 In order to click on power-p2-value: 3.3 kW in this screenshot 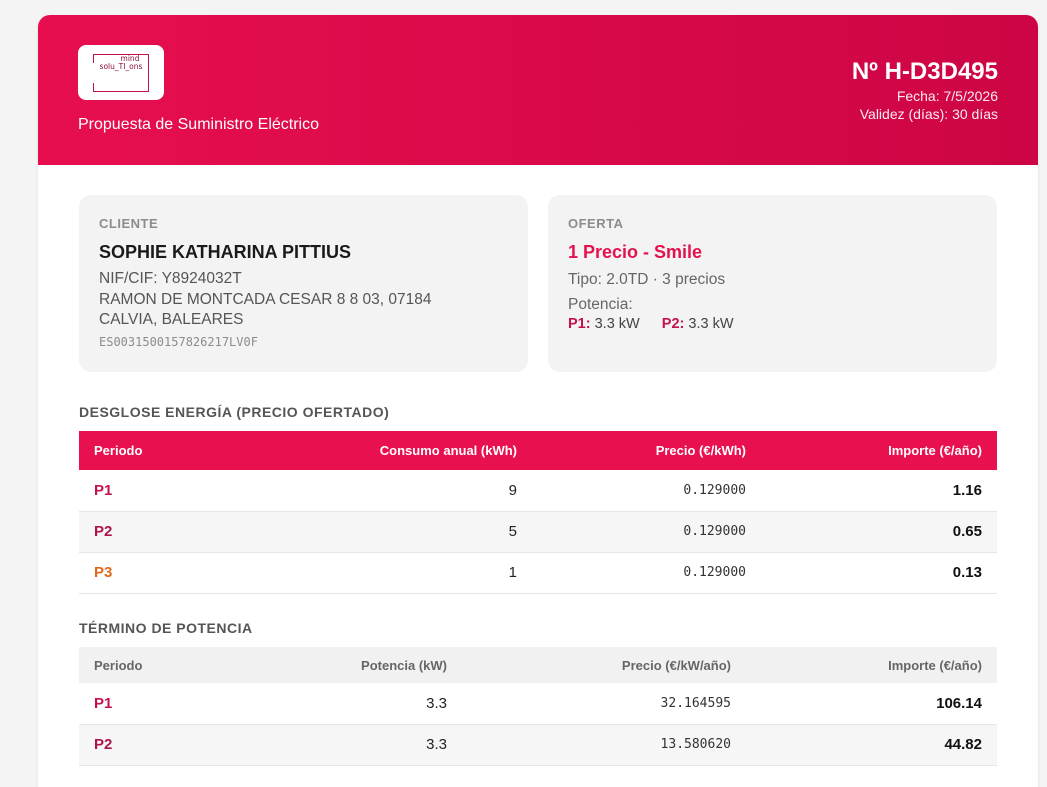, I will do `click(711, 324)`.